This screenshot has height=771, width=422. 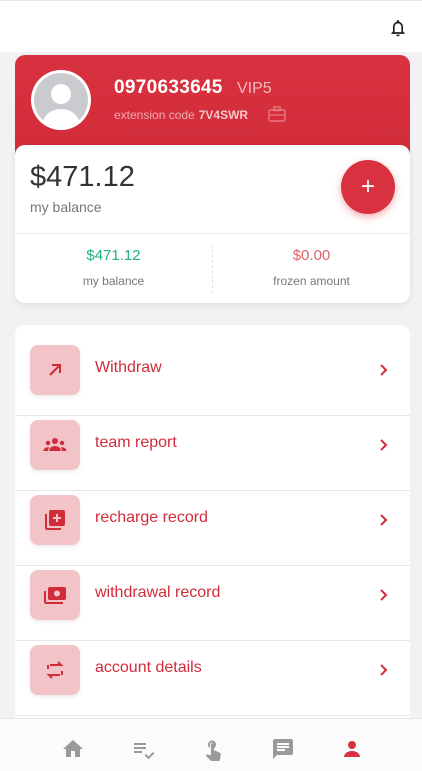 I want to click on menu-item-label: account details, so click(x=148, y=667).